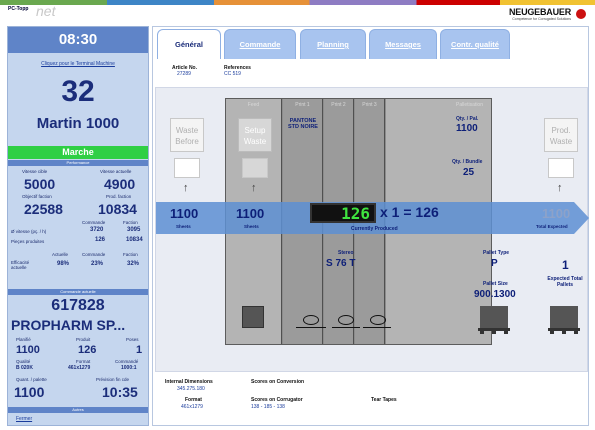  What do you see at coordinates (189, 44) in the screenshot?
I see `tab-general: Général` at bounding box center [189, 44].